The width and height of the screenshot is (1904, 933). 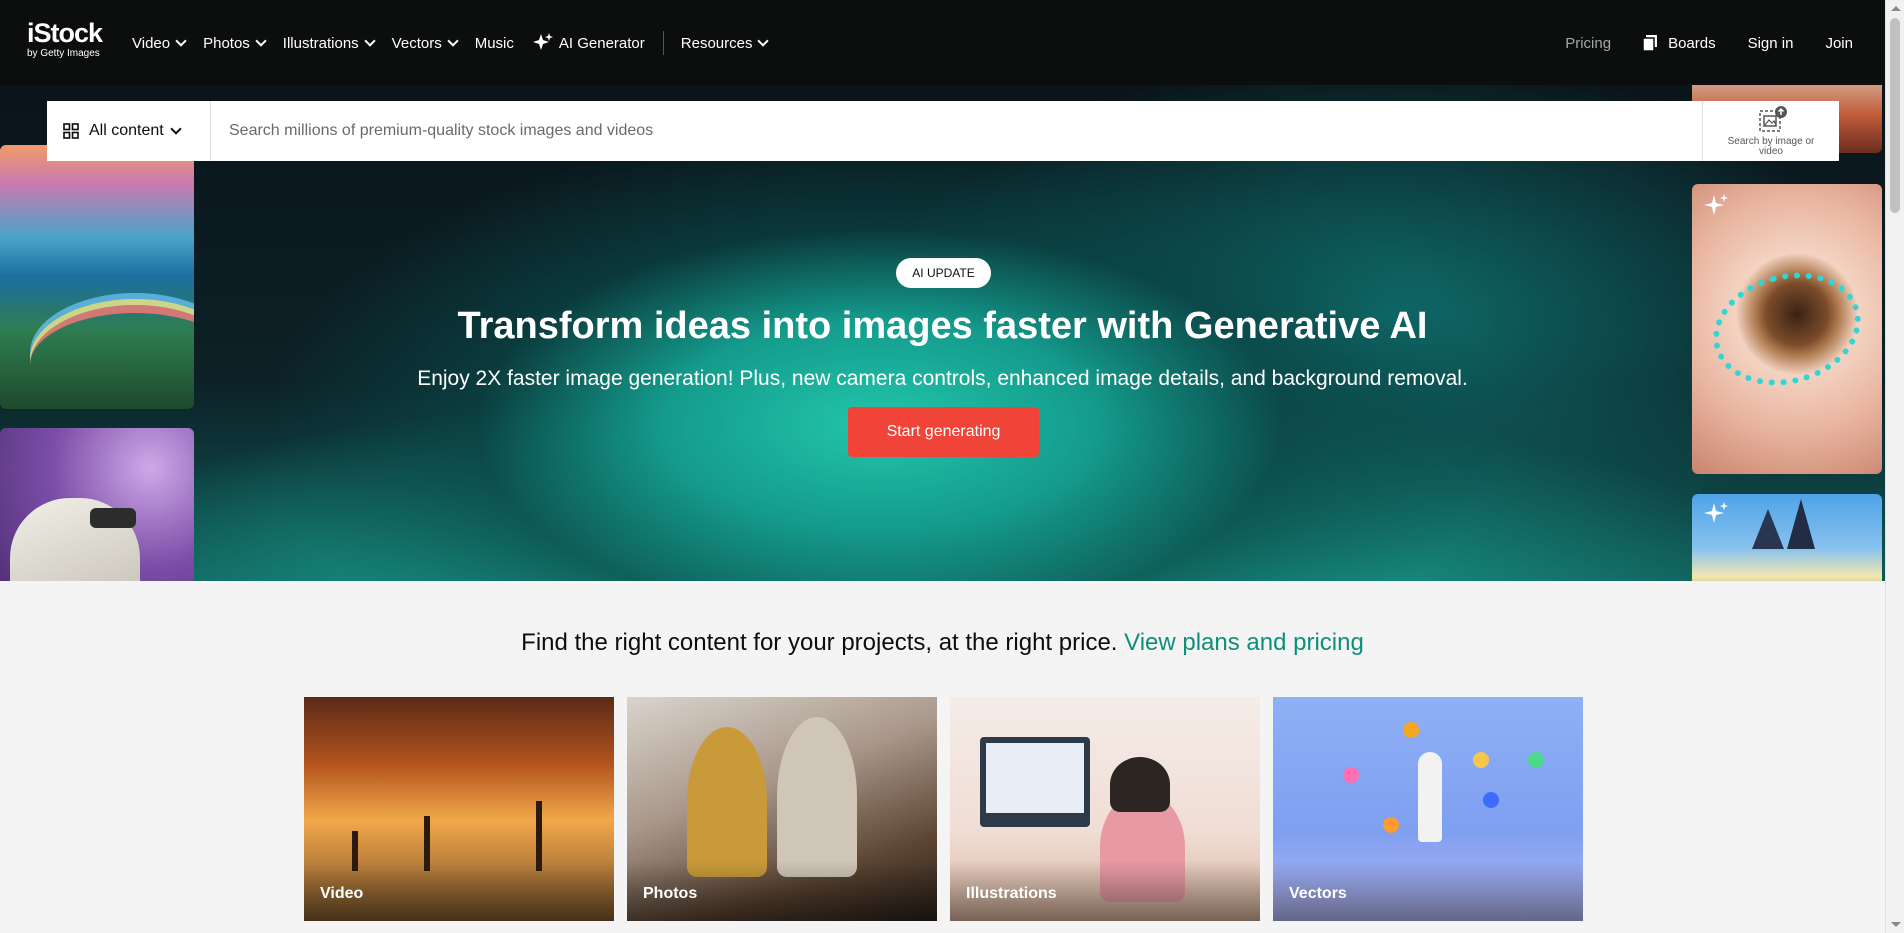 I want to click on search-bar: All content Search by image or video, so click(x=943, y=131).